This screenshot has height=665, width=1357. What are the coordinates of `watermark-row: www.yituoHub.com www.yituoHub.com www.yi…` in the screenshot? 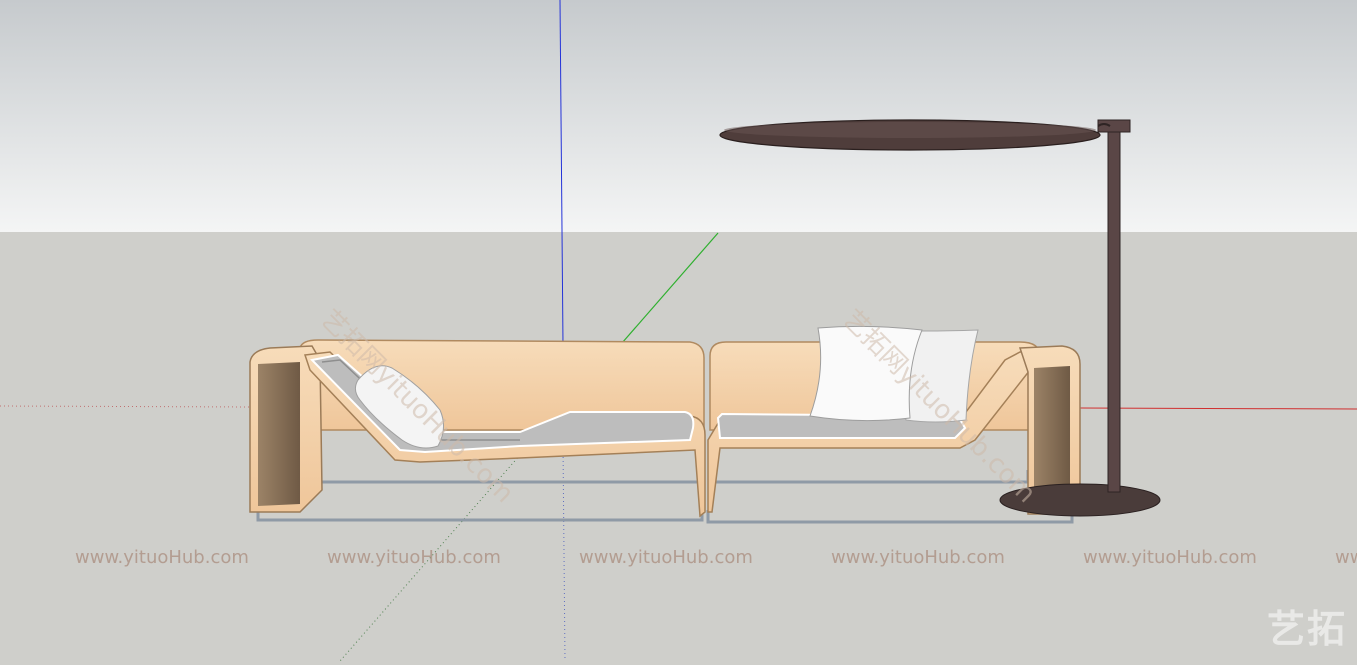 It's located at (678, 560).